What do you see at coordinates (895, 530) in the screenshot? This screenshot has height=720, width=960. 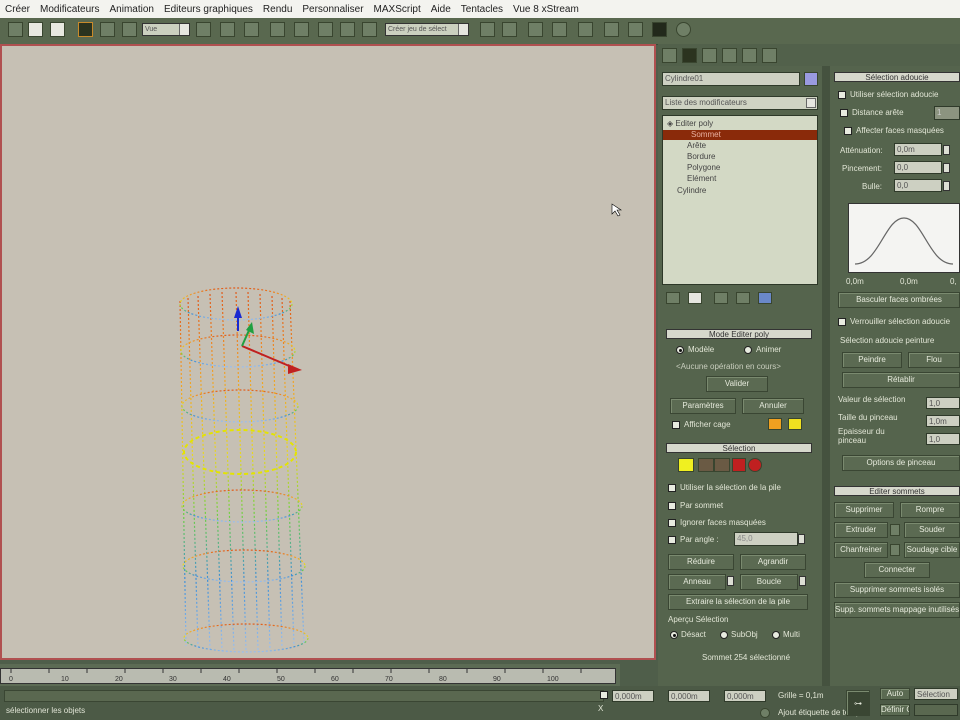 I see `extrude-settings-icon` at bounding box center [895, 530].